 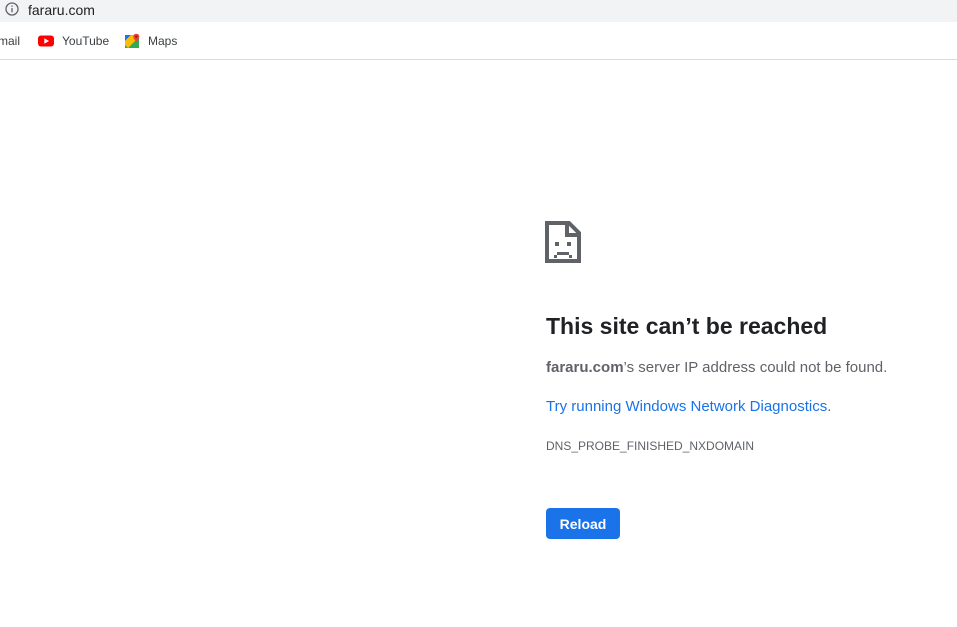 What do you see at coordinates (583, 523) in the screenshot?
I see `reload-button: Reload` at bounding box center [583, 523].